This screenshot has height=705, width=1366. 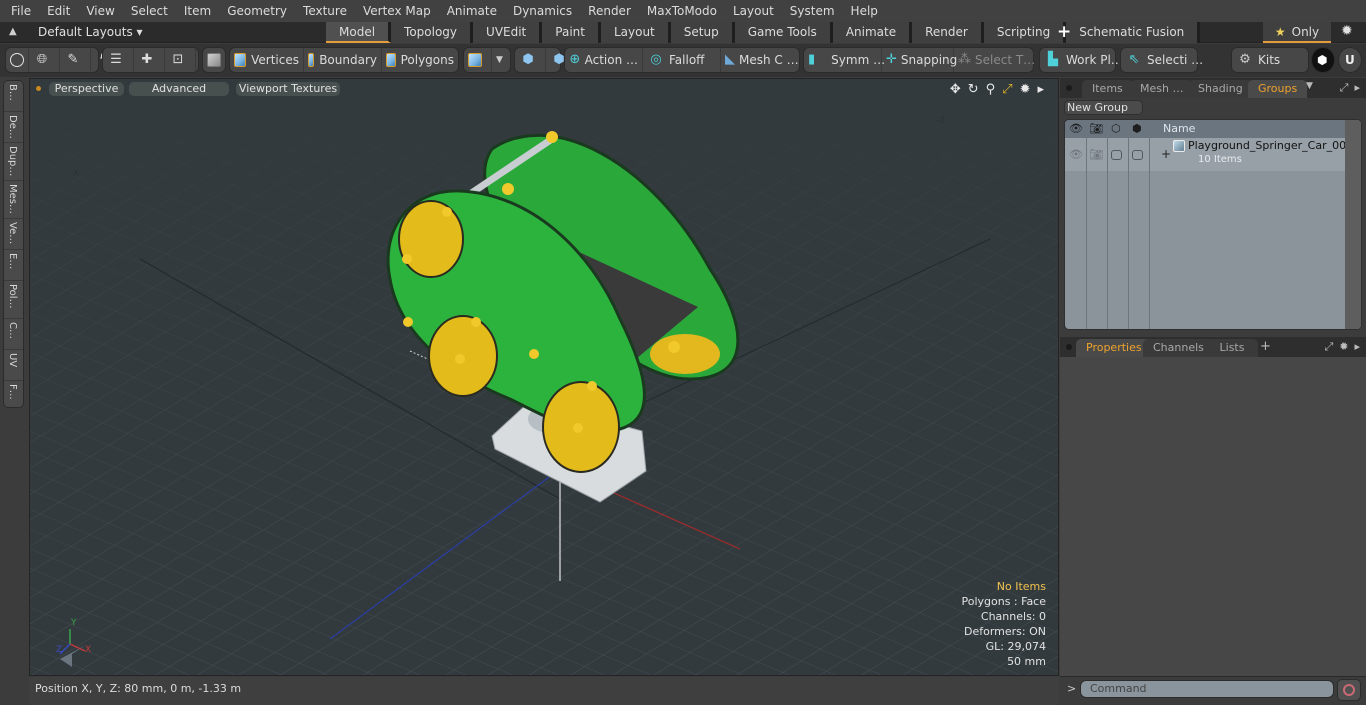 I want to click on item-mode-button, so click(x=216, y=60).